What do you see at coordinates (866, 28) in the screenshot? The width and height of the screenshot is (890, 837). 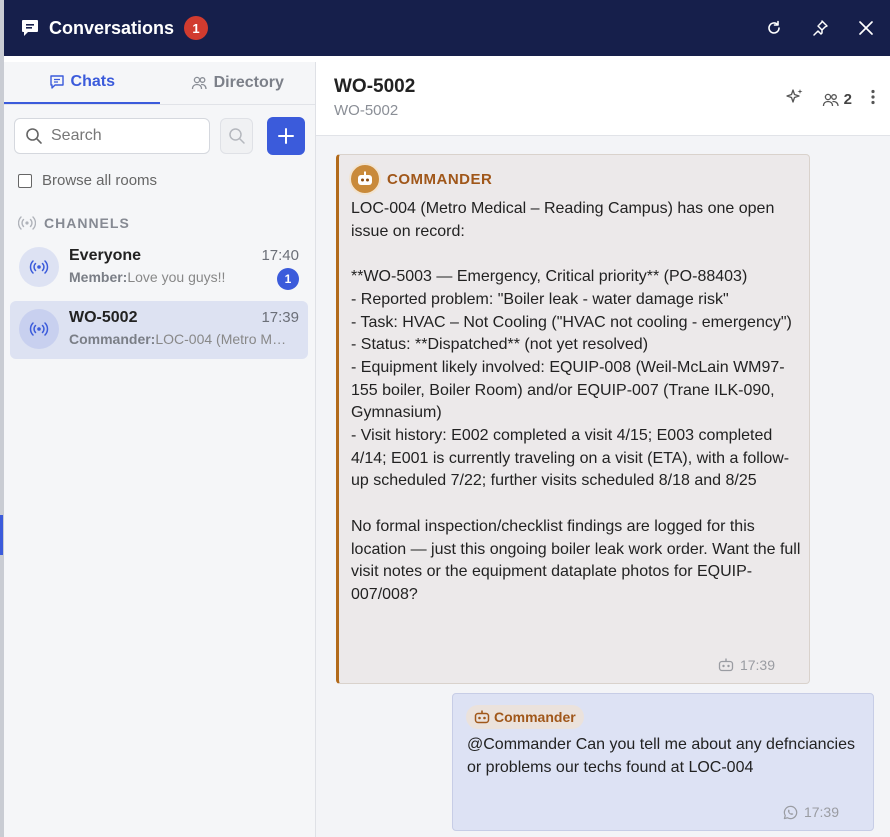 I see `close-icon` at bounding box center [866, 28].